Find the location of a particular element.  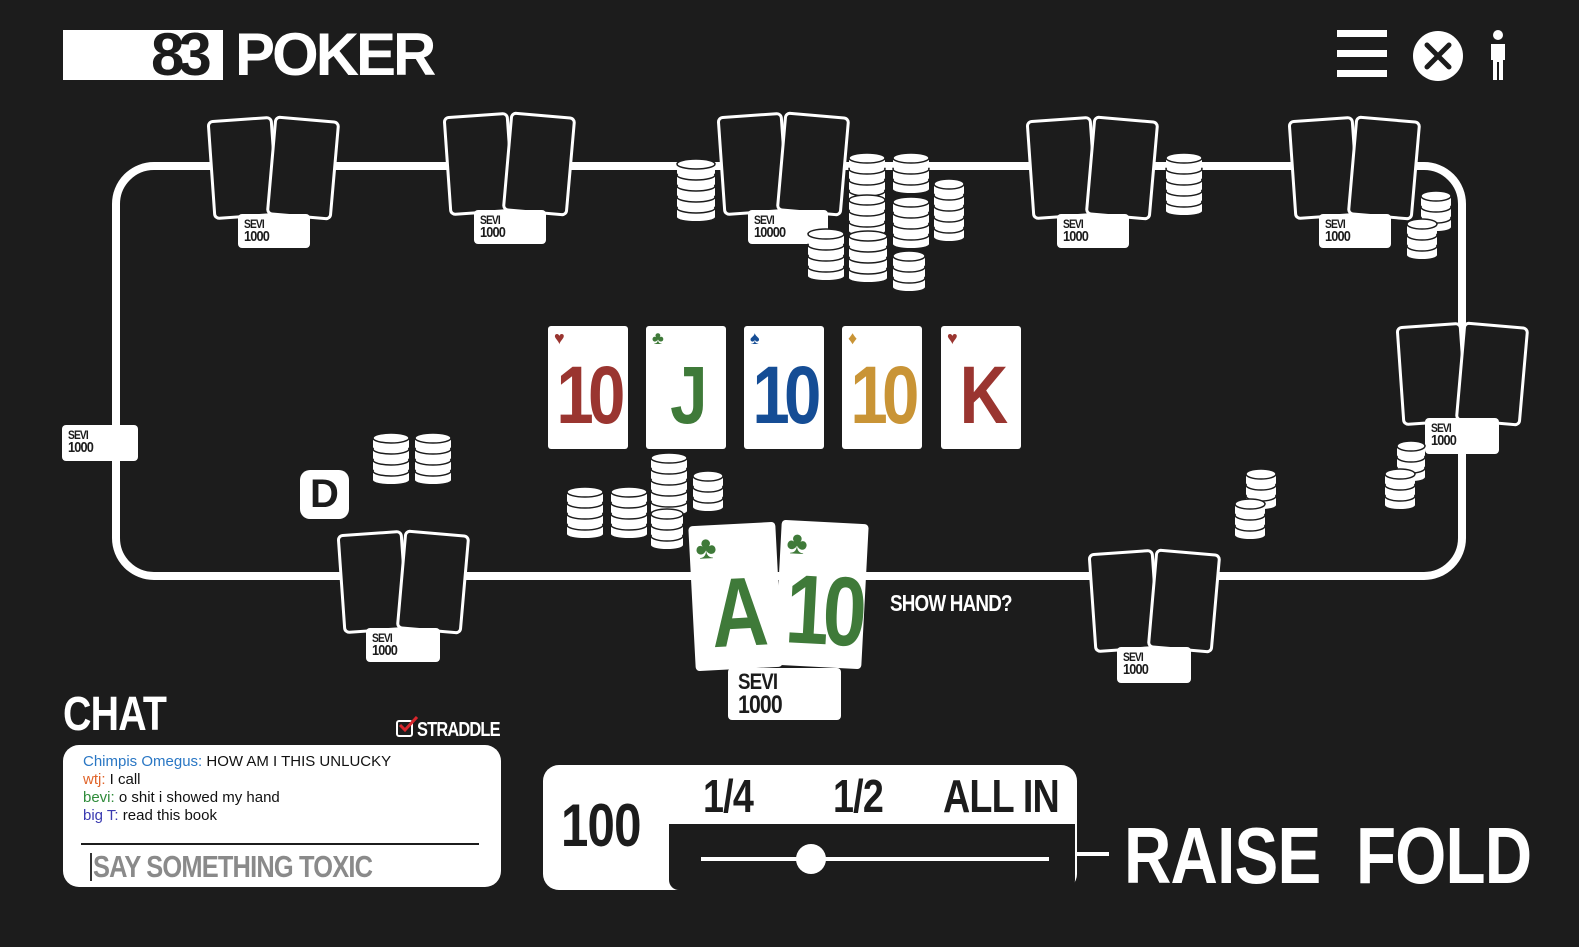

show-hand-button: SHOW HAND? is located at coordinates (951, 603).